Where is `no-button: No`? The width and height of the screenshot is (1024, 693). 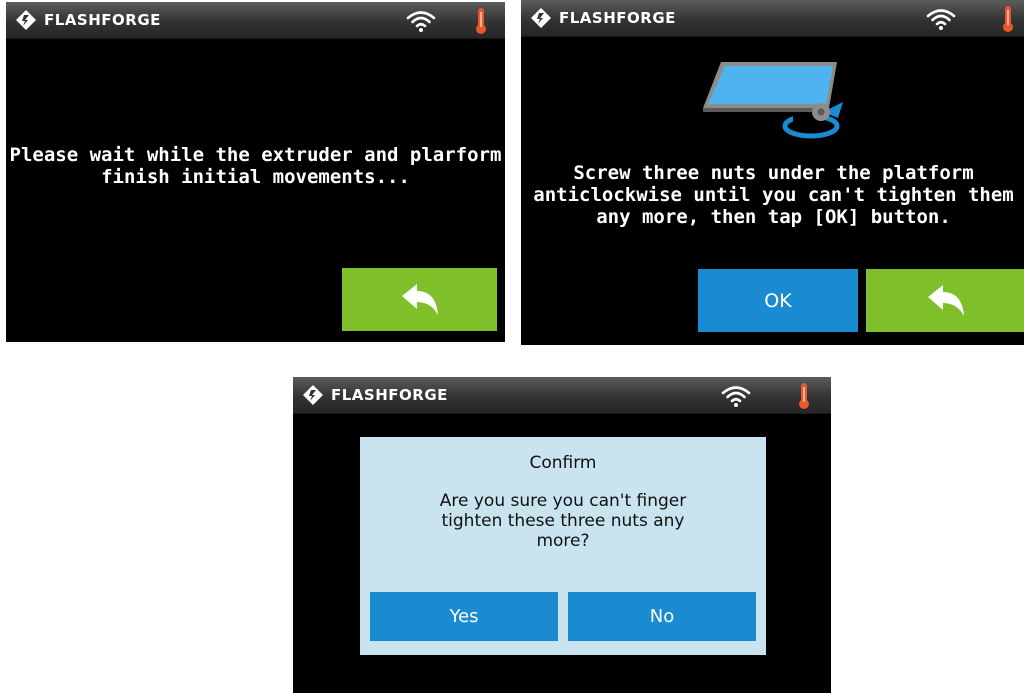 no-button: No is located at coordinates (662, 616).